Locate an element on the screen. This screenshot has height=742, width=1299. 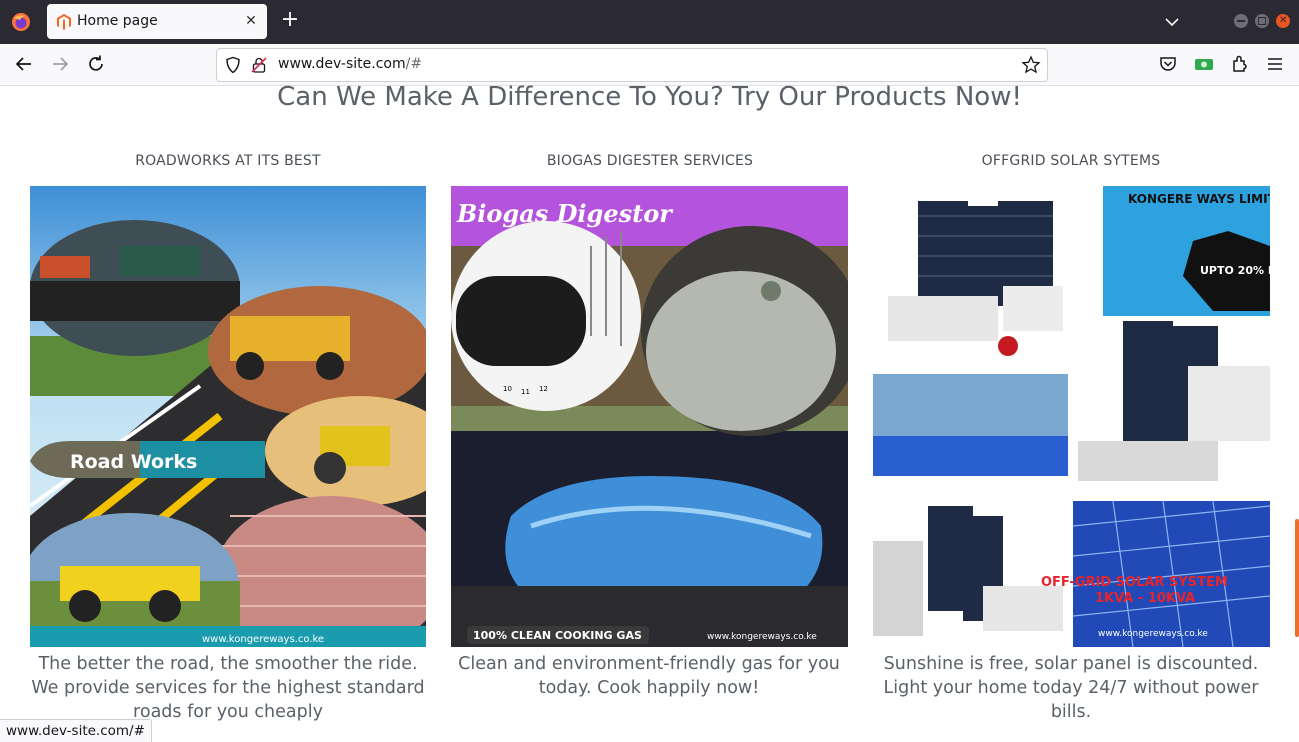
bookmark-star-icon is located at coordinates (1031, 65).